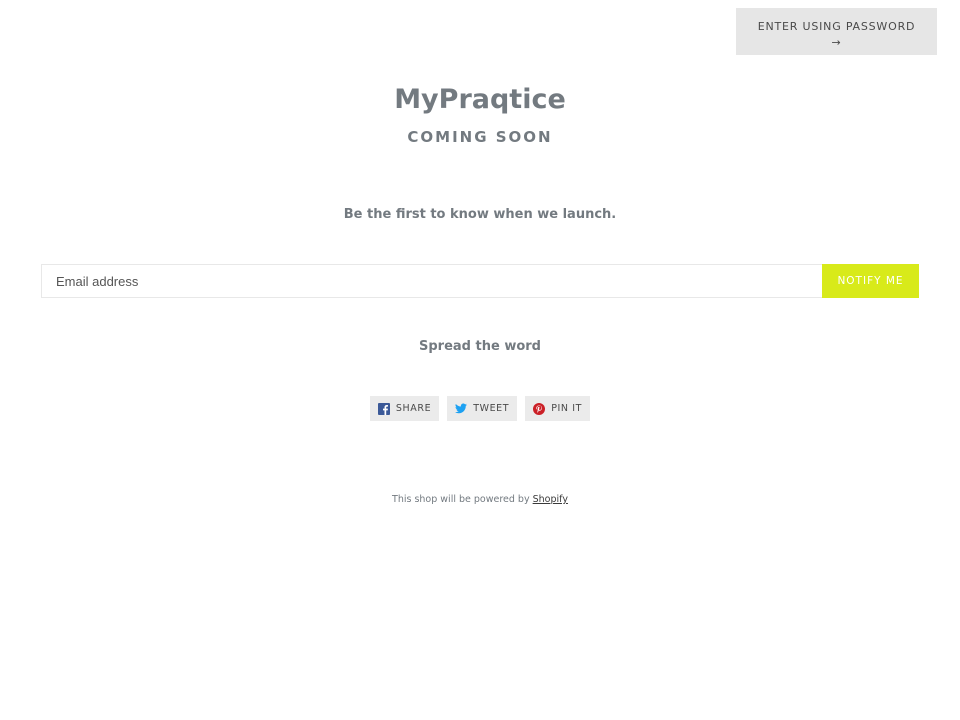 The width and height of the screenshot is (960, 720). Describe the element at coordinates (383, 408) in the screenshot. I see `facebook-icon` at that location.